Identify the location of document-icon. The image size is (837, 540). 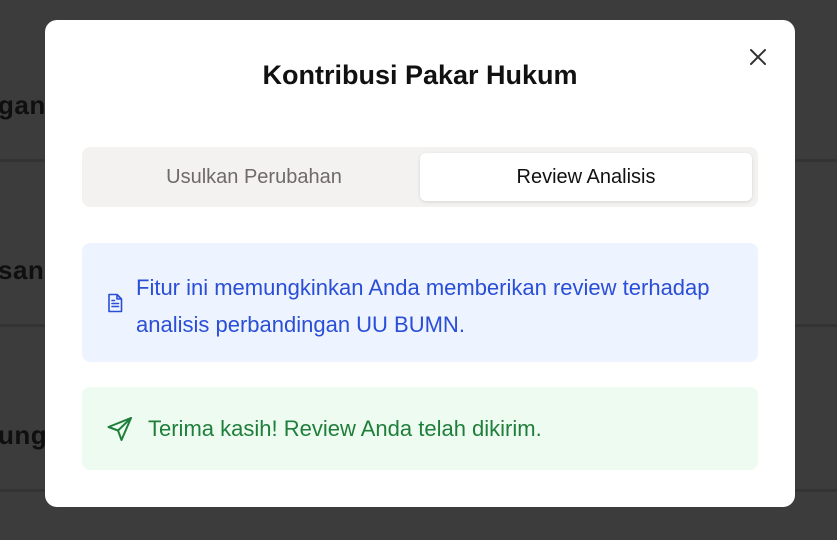
(115, 303).